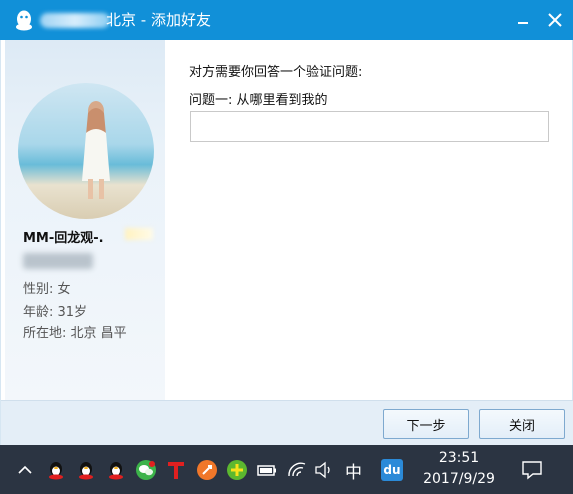  Describe the element at coordinates (75, 333) in the screenshot. I see `location-info: 所在地: 北京 昌平` at that location.